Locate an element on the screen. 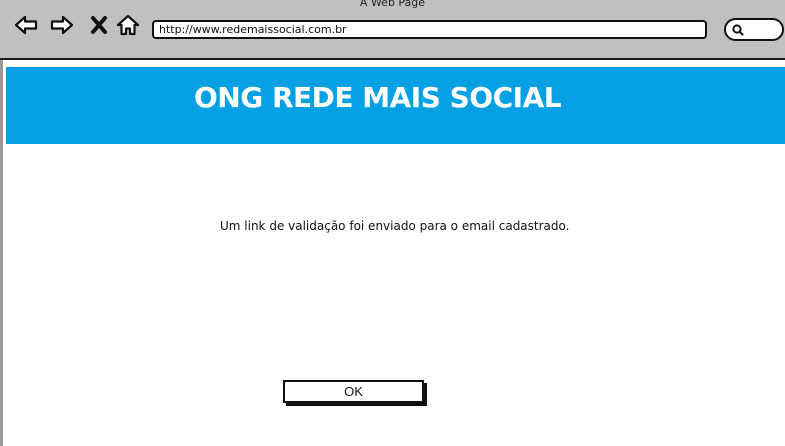 The height and width of the screenshot is (446, 785). window-left-border is located at coordinates (1, 253).